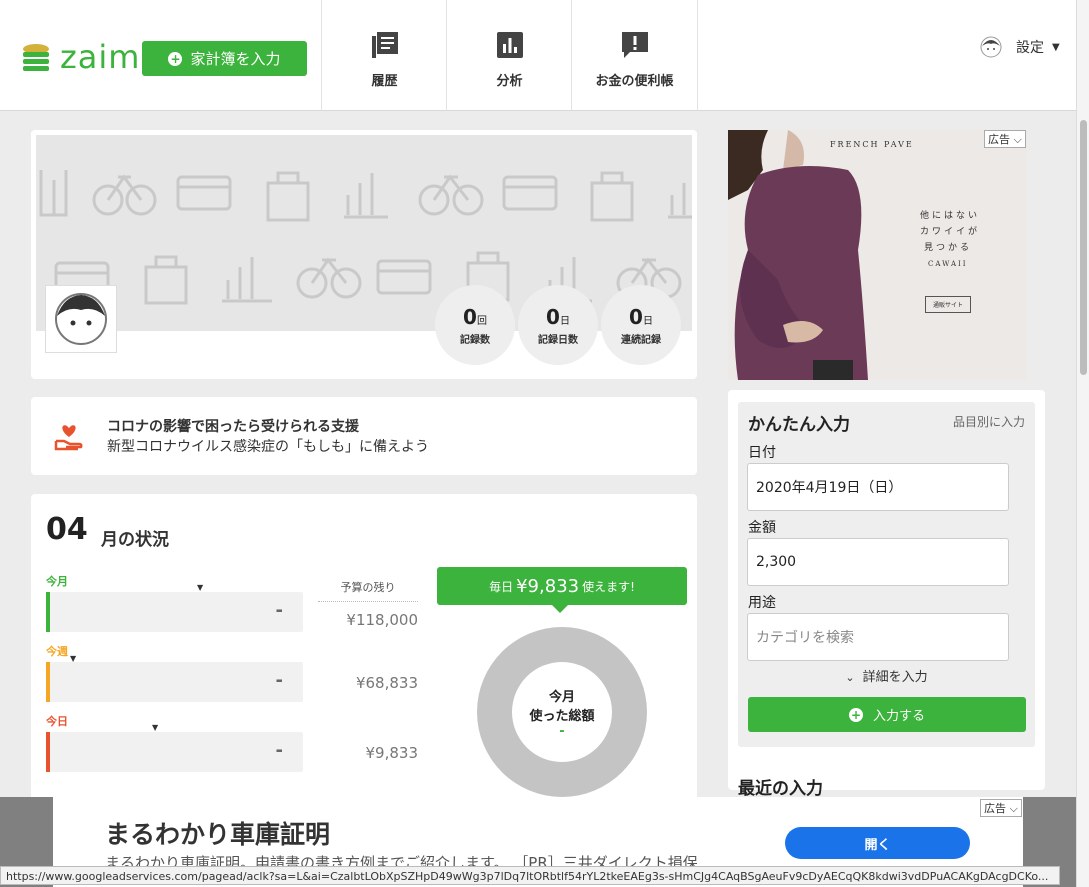 The height and width of the screenshot is (887, 1089). I want to click on donut-value: -, so click(562, 731).